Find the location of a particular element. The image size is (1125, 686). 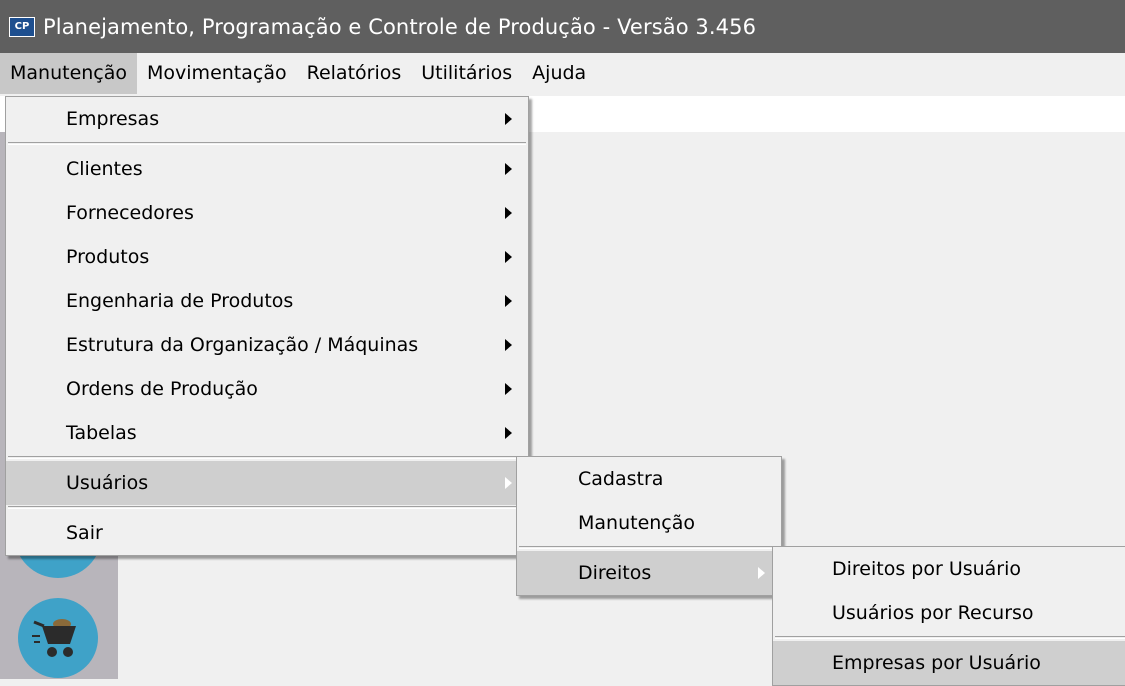

wheelbarrow-icon is located at coordinates (58, 638).